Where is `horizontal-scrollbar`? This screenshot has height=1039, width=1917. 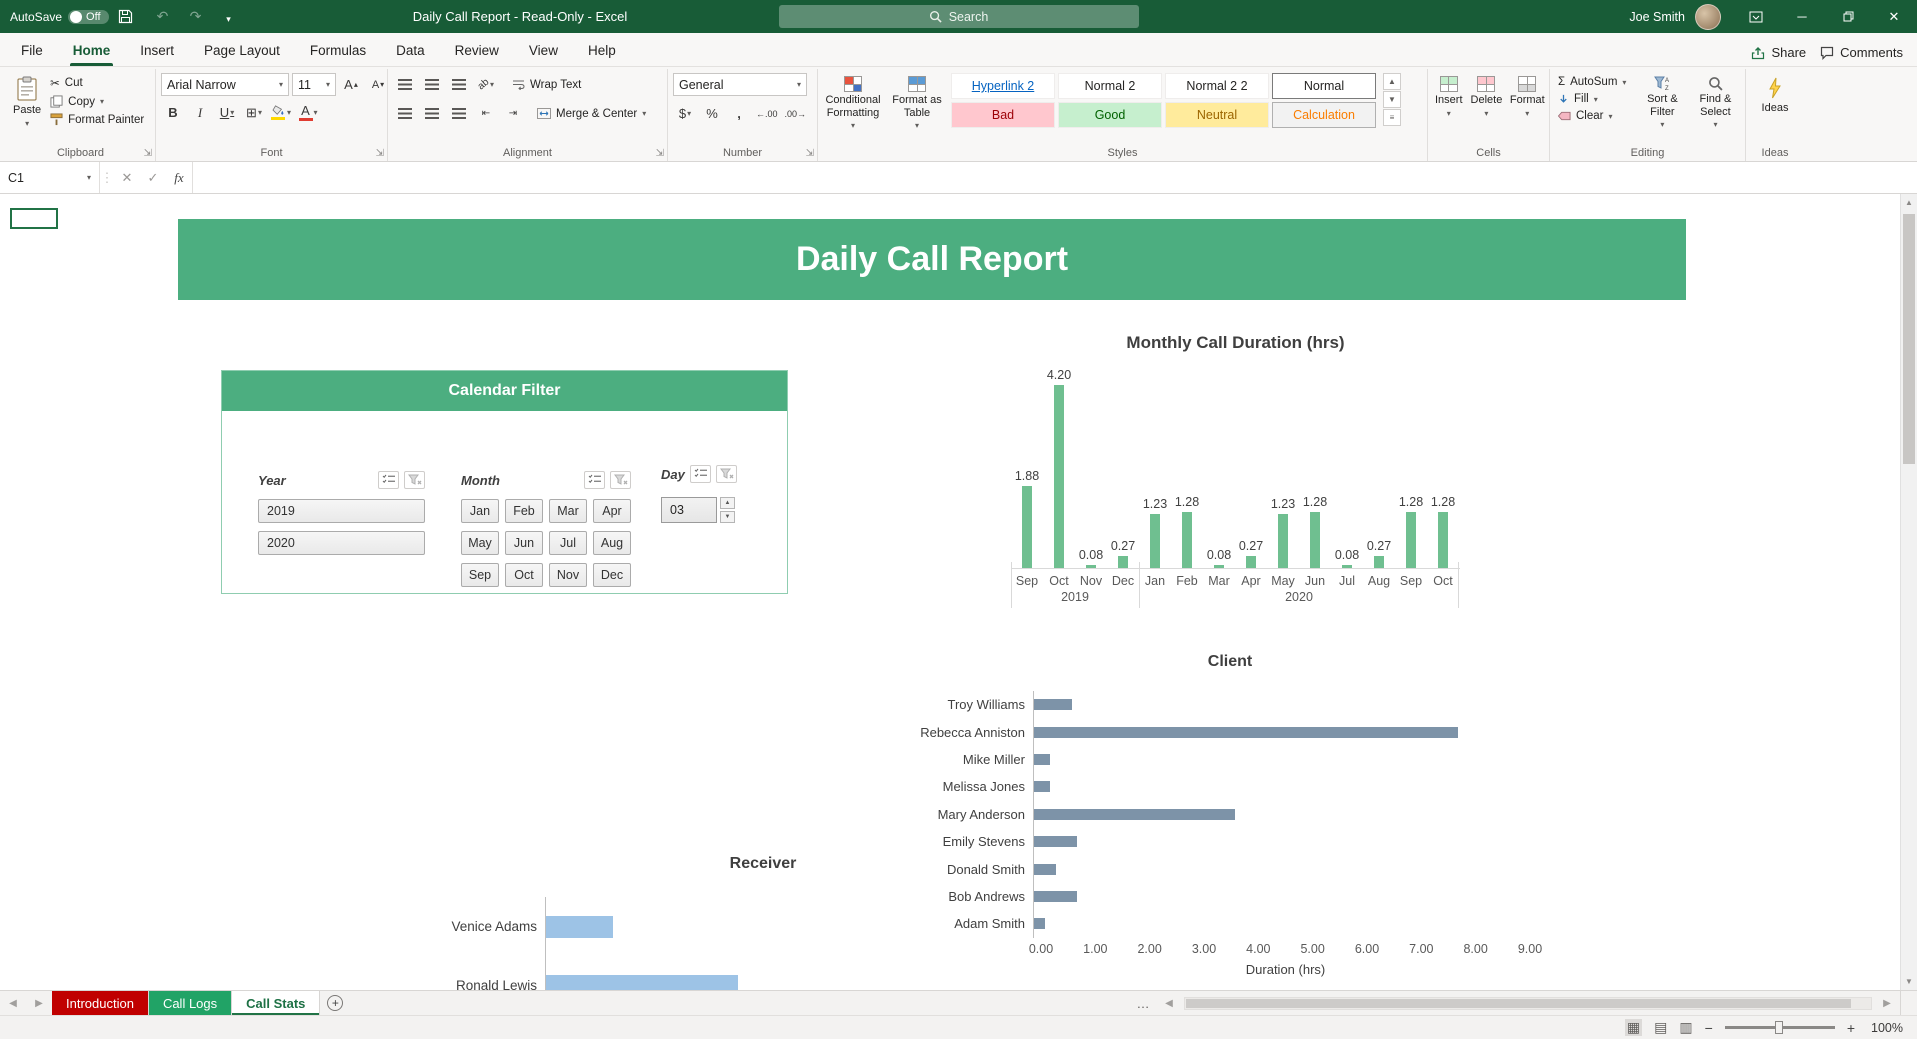 horizontal-scrollbar is located at coordinates (1528, 1003).